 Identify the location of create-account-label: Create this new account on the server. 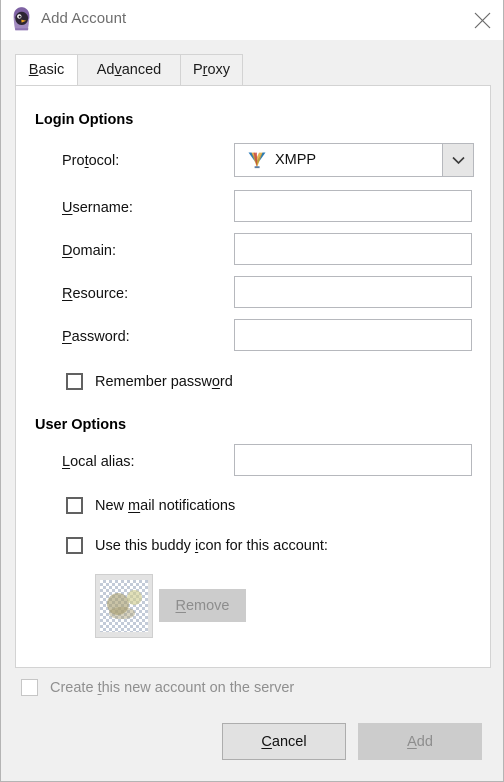
(172, 687).